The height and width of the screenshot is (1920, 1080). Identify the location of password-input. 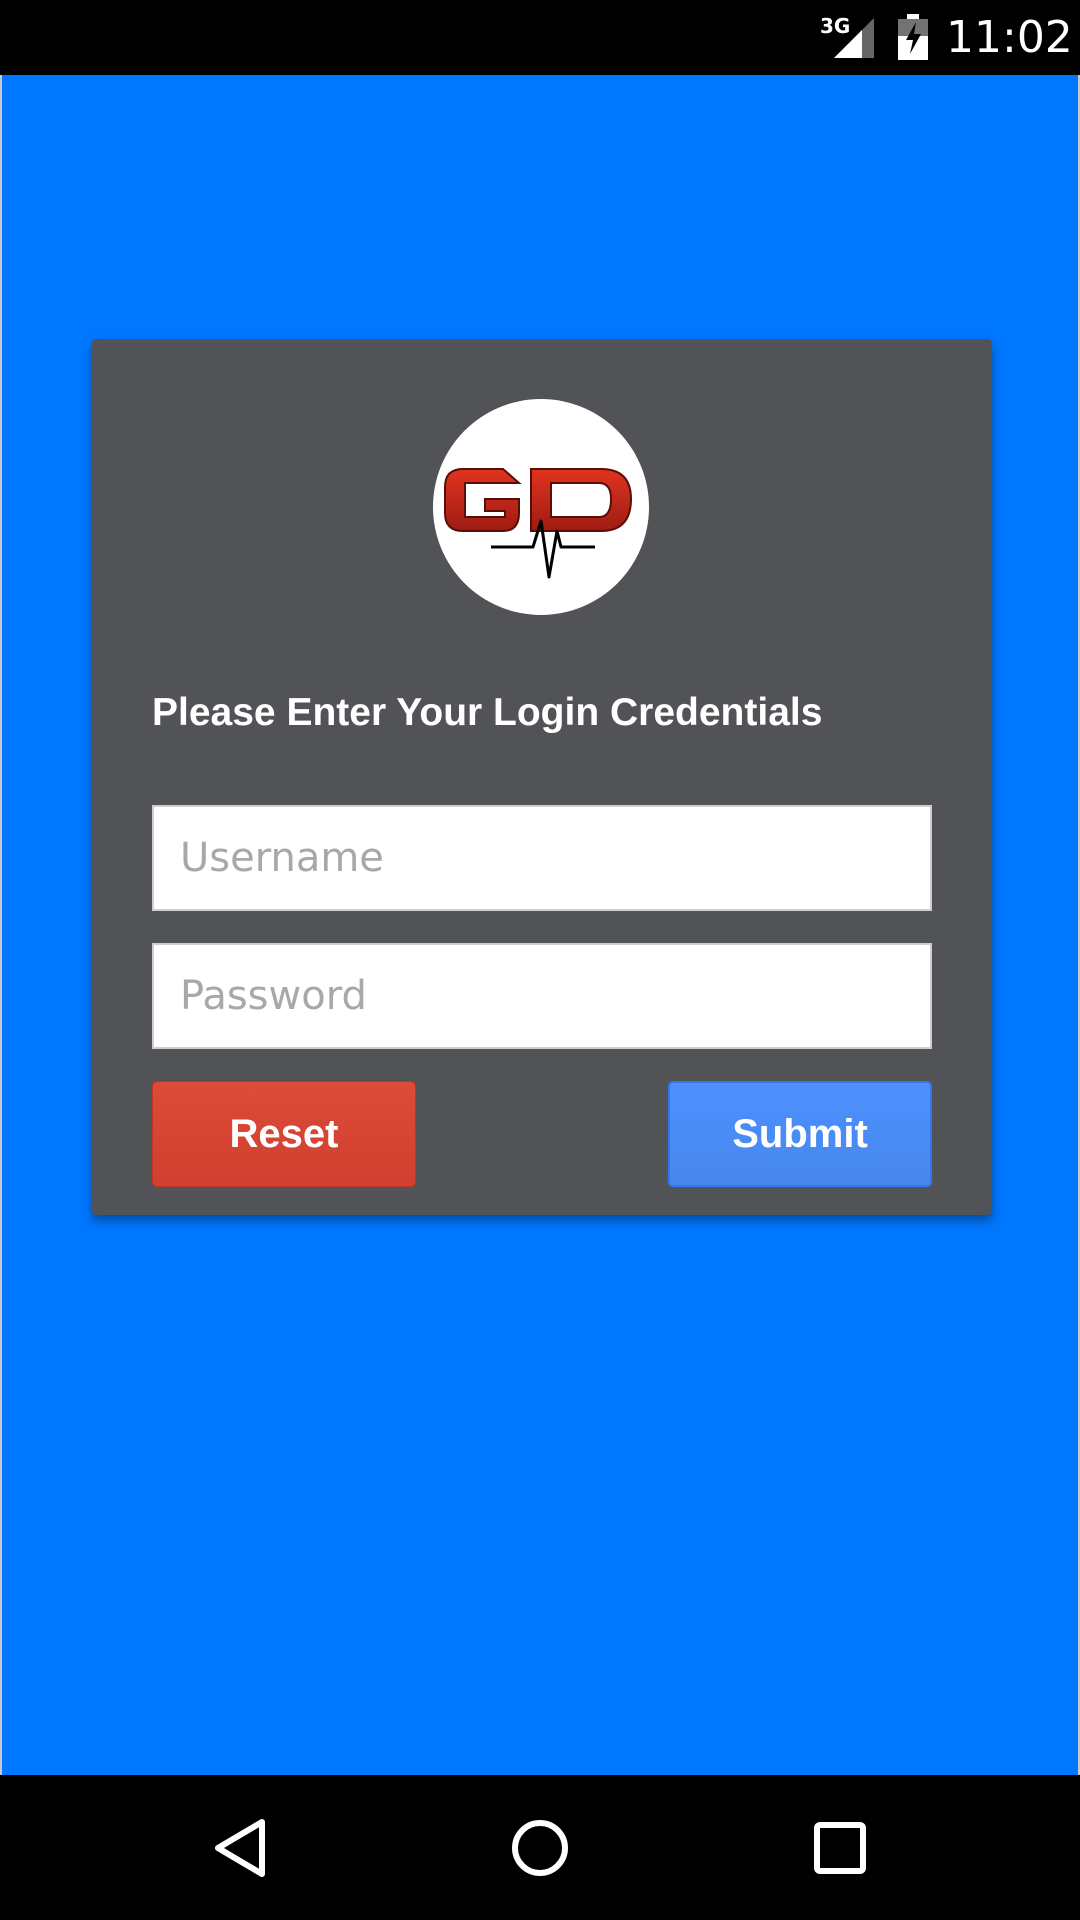
(542, 996).